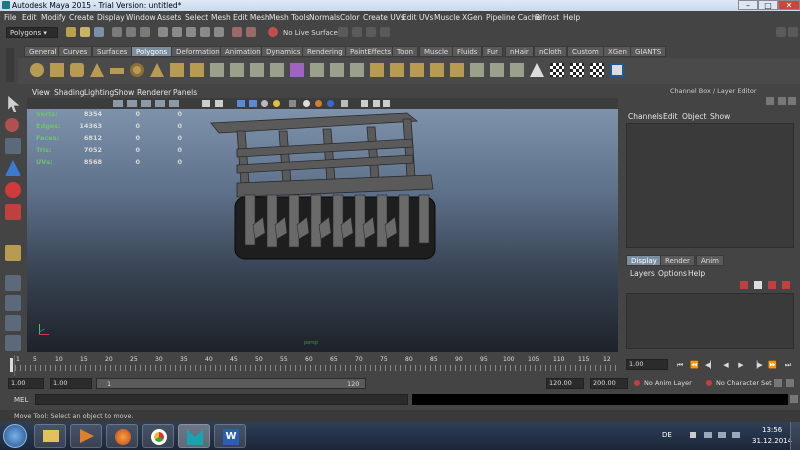  I want to click on close-button: ✕, so click(789, 5).